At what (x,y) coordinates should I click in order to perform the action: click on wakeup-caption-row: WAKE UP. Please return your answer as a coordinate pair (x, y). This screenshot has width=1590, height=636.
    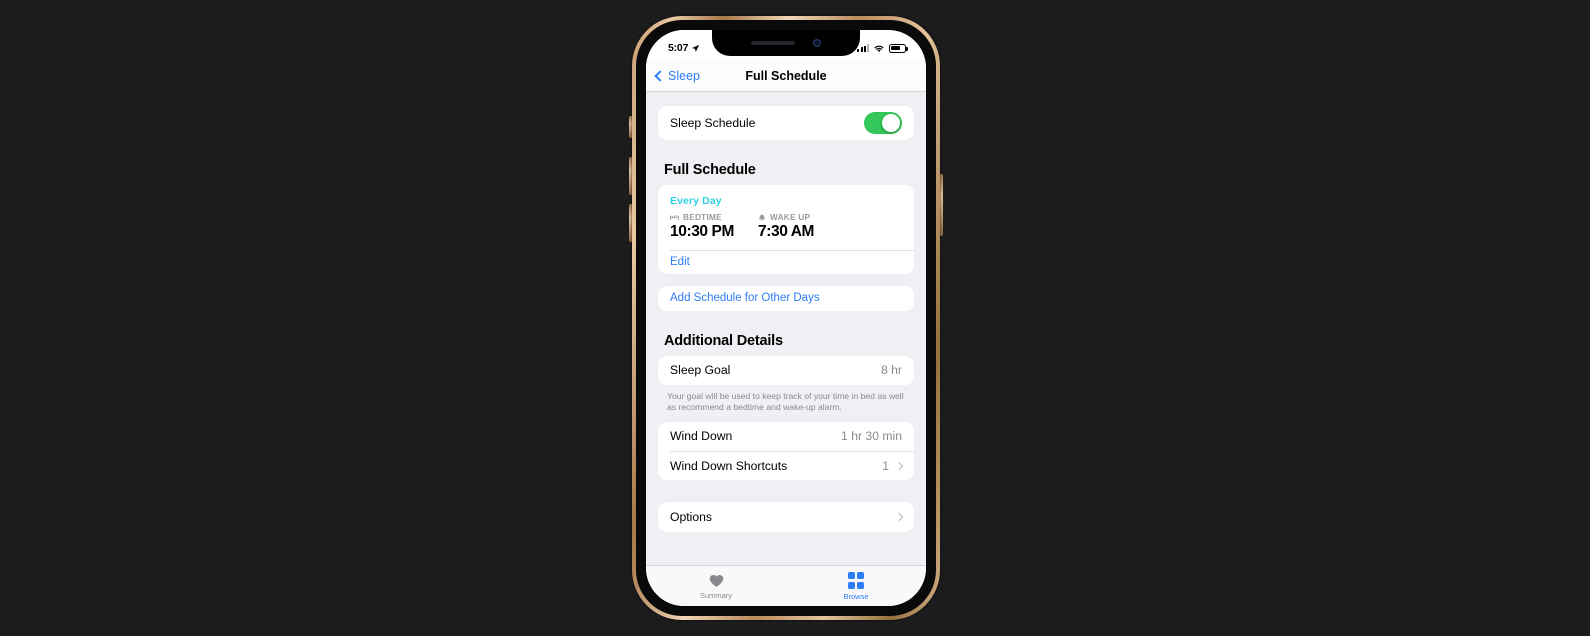
    Looking at the image, I should click on (802, 217).